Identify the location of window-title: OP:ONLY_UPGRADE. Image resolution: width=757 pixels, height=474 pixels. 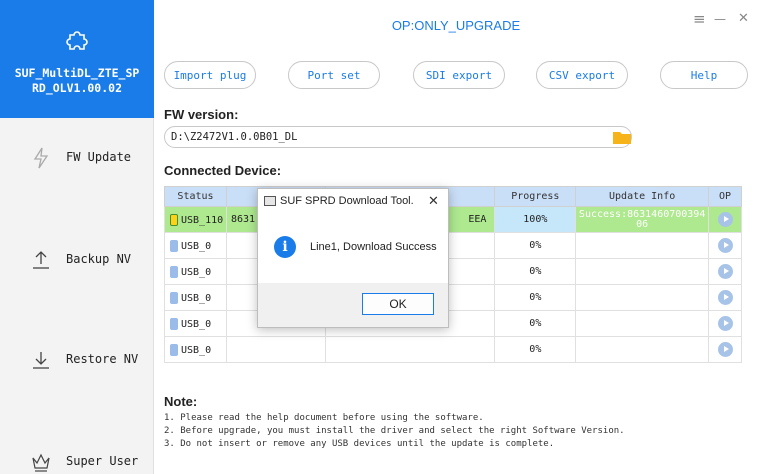
(456, 25).